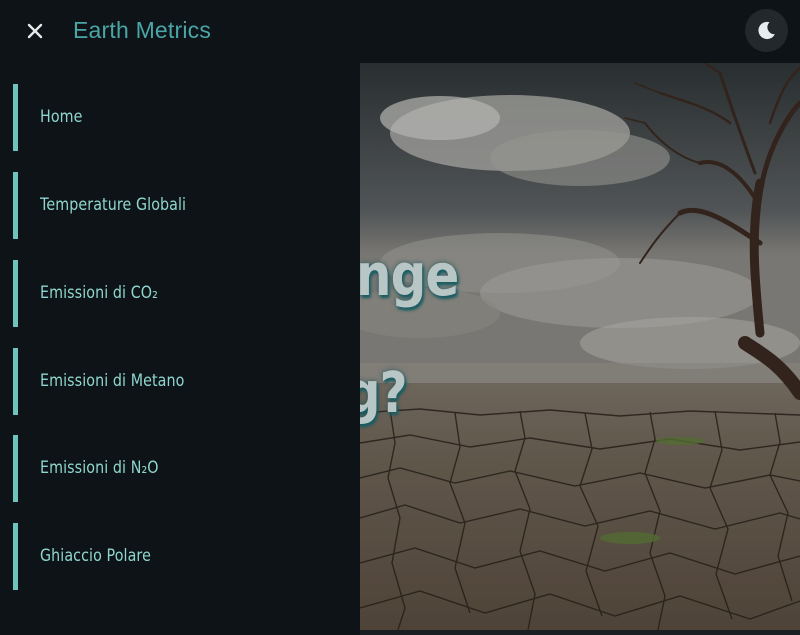 Image resolution: width=800 pixels, height=635 pixels. Describe the element at coordinates (113, 205) in the screenshot. I see `nav-item-label: Temperature Globali` at that location.